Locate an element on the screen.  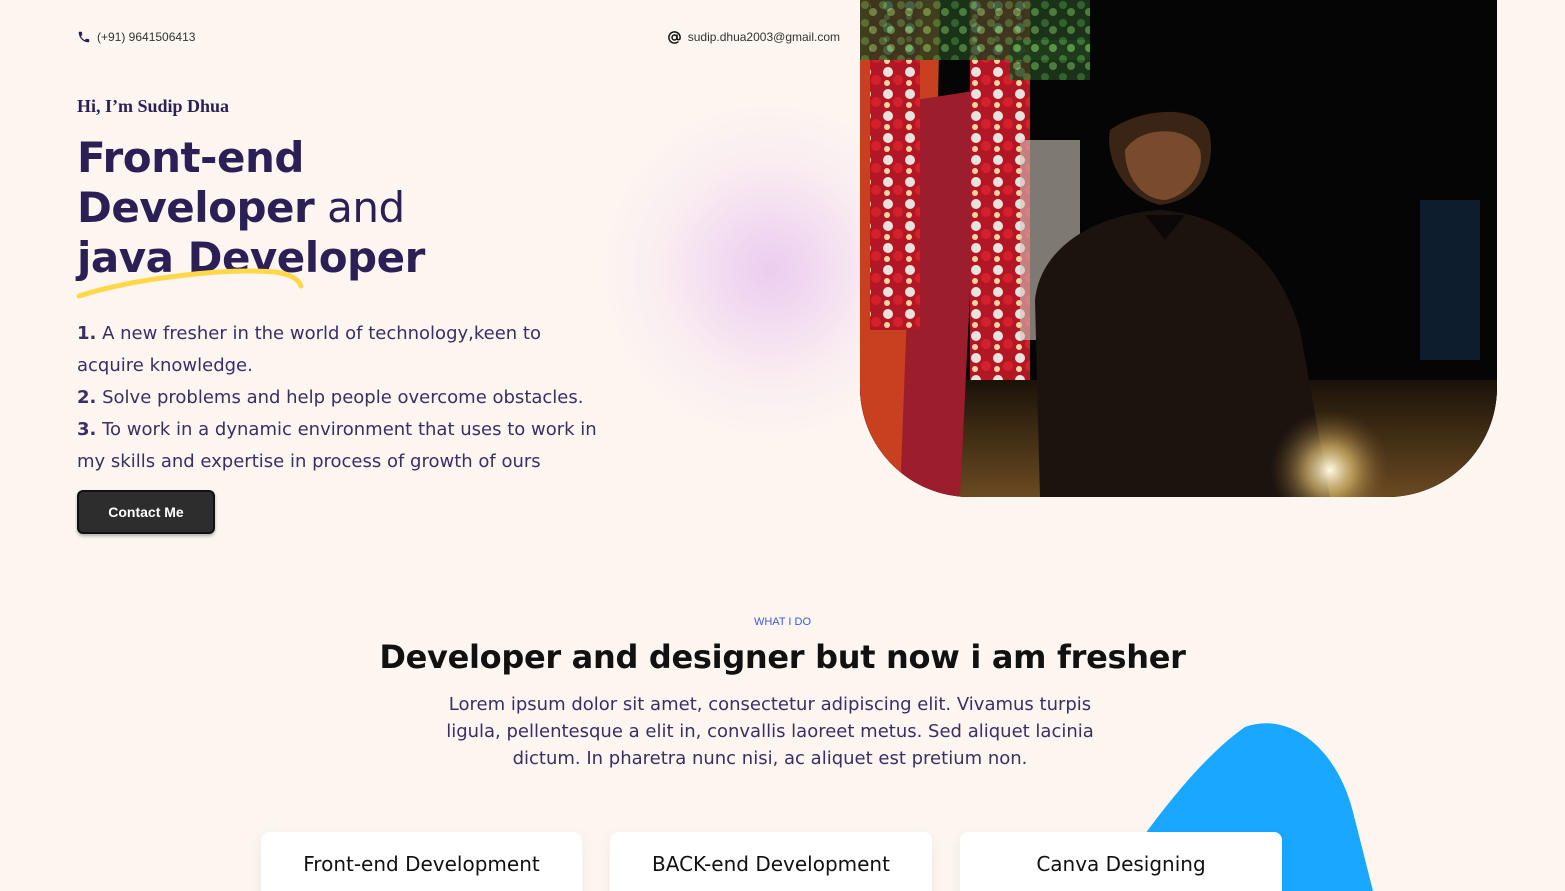
headline-line-2: Developer and is located at coordinates (251, 208).